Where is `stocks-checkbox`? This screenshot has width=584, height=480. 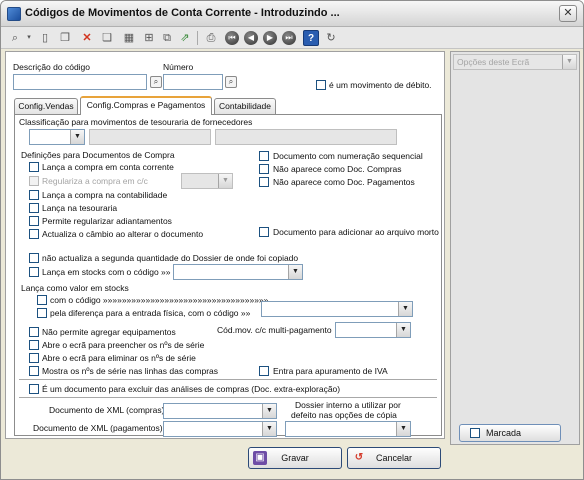
stocks-checkbox is located at coordinates (34, 272).